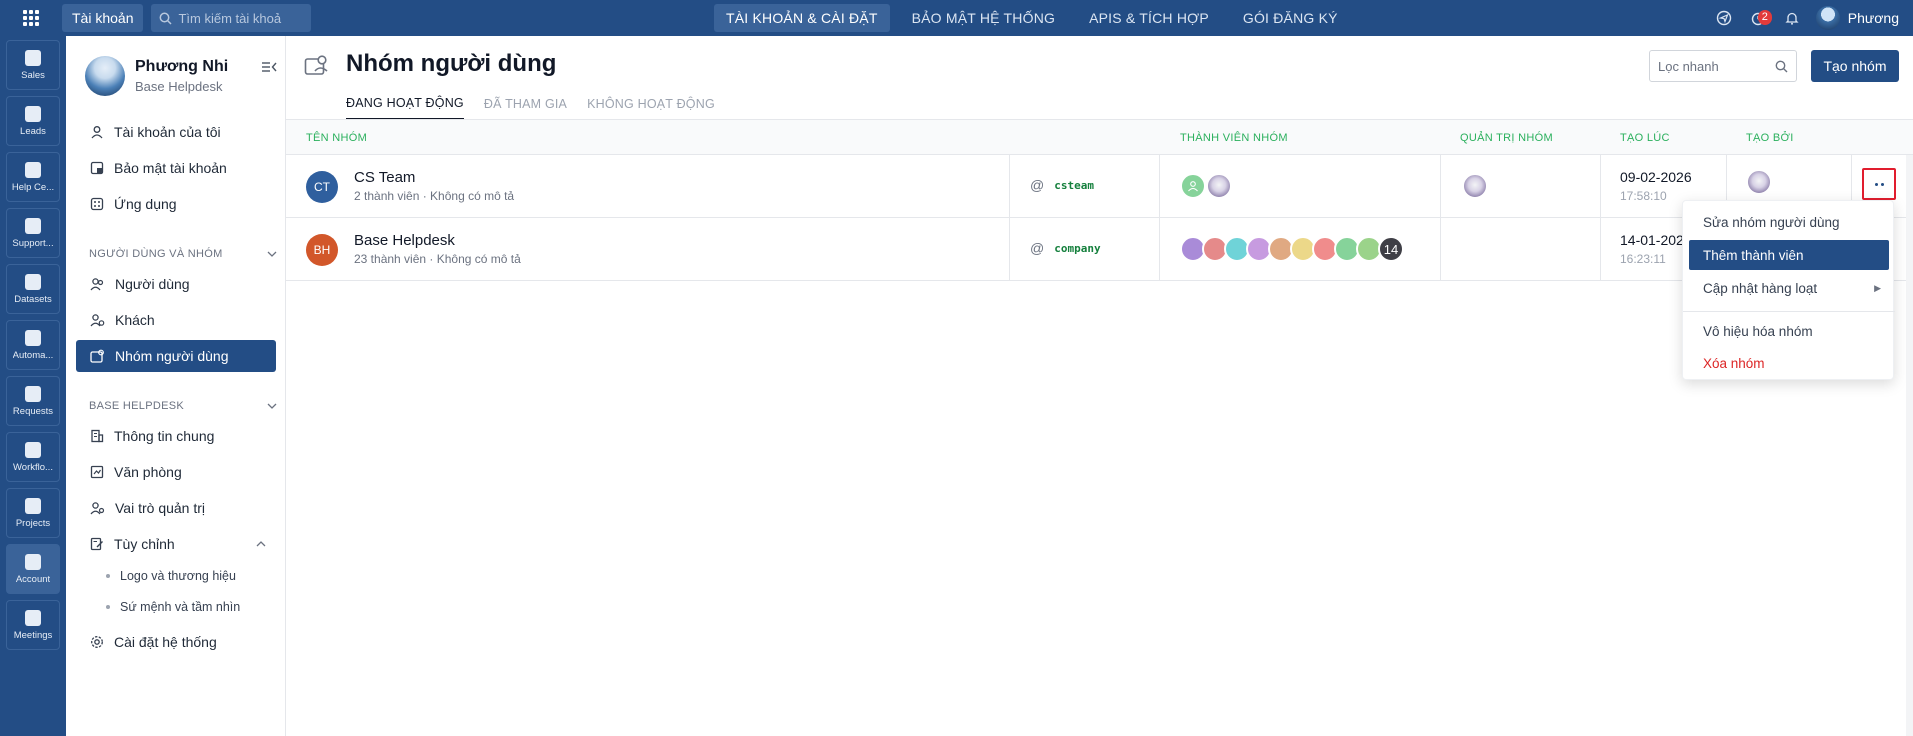  What do you see at coordinates (33, 337) in the screenshot?
I see `automation-icon` at bounding box center [33, 337].